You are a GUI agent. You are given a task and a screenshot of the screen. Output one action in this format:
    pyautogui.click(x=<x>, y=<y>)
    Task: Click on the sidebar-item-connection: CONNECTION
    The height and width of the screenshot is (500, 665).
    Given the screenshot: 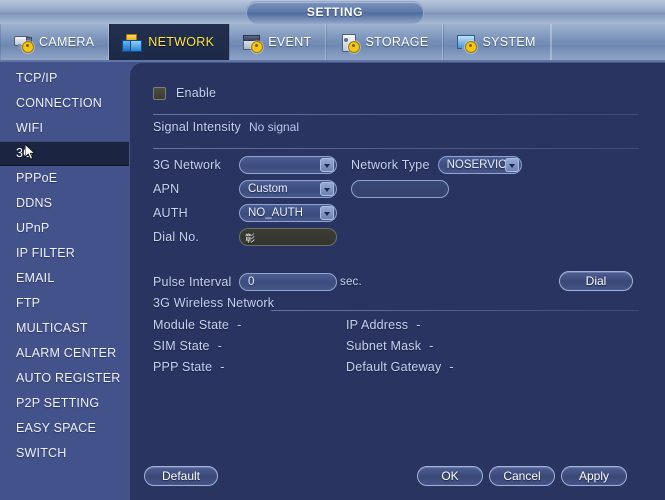 What is the action you would take?
    pyautogui.click(x=64, y=103)
    